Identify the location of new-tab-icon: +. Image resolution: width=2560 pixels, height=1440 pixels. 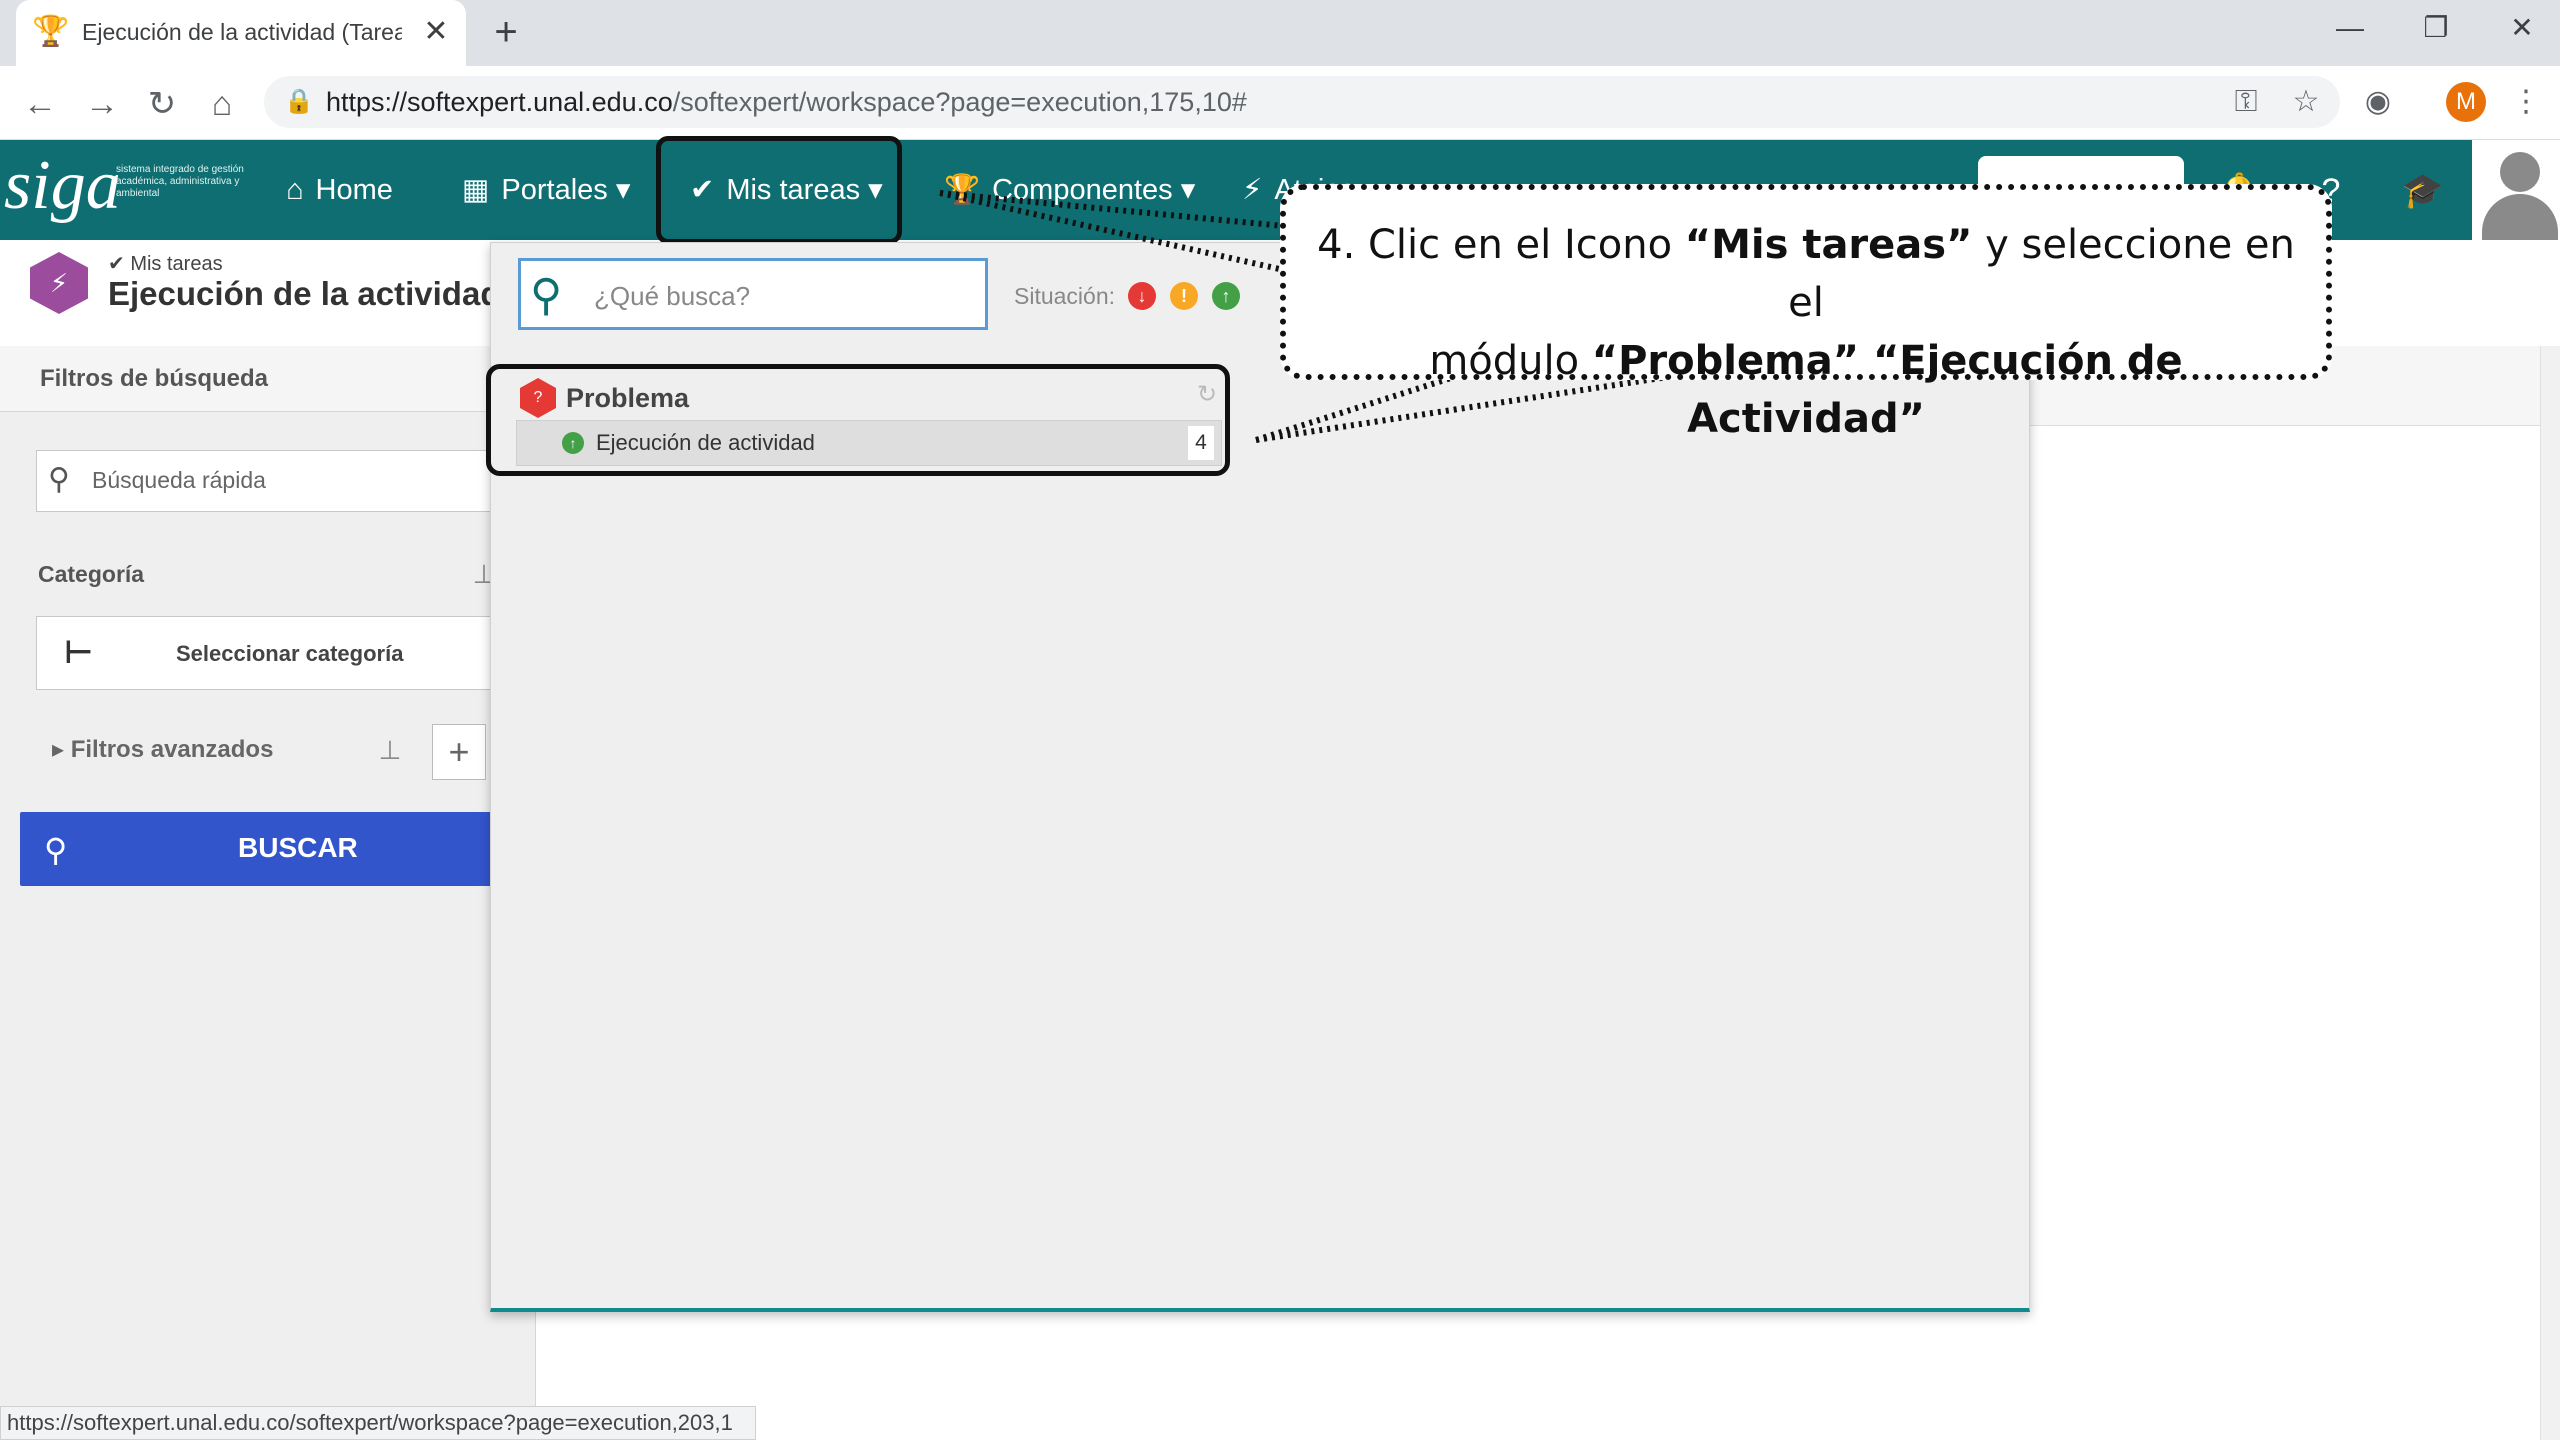
(506, 32).